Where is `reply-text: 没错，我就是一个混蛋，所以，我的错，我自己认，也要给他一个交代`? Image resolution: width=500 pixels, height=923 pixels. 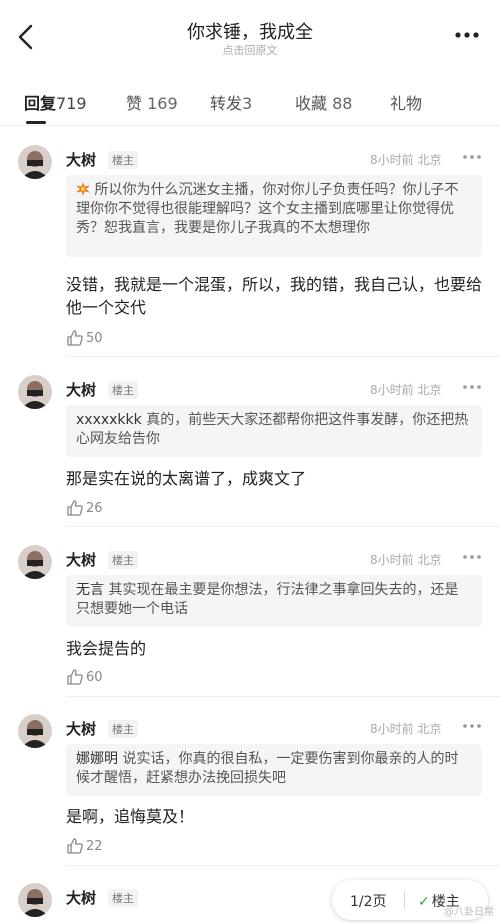
reply-text: 没错，我就是一个混蛋，所以，我的错，我自己认，也要给他一个交代 is located at coordinates (274, 296).